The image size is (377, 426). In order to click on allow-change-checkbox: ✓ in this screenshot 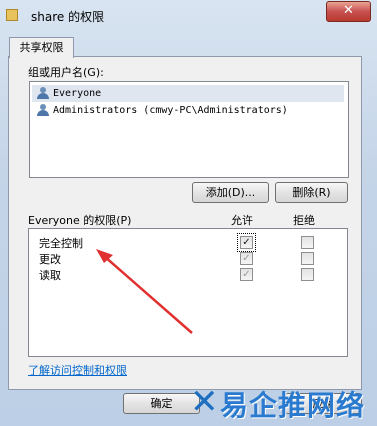, I will do `click(246, 258)`.